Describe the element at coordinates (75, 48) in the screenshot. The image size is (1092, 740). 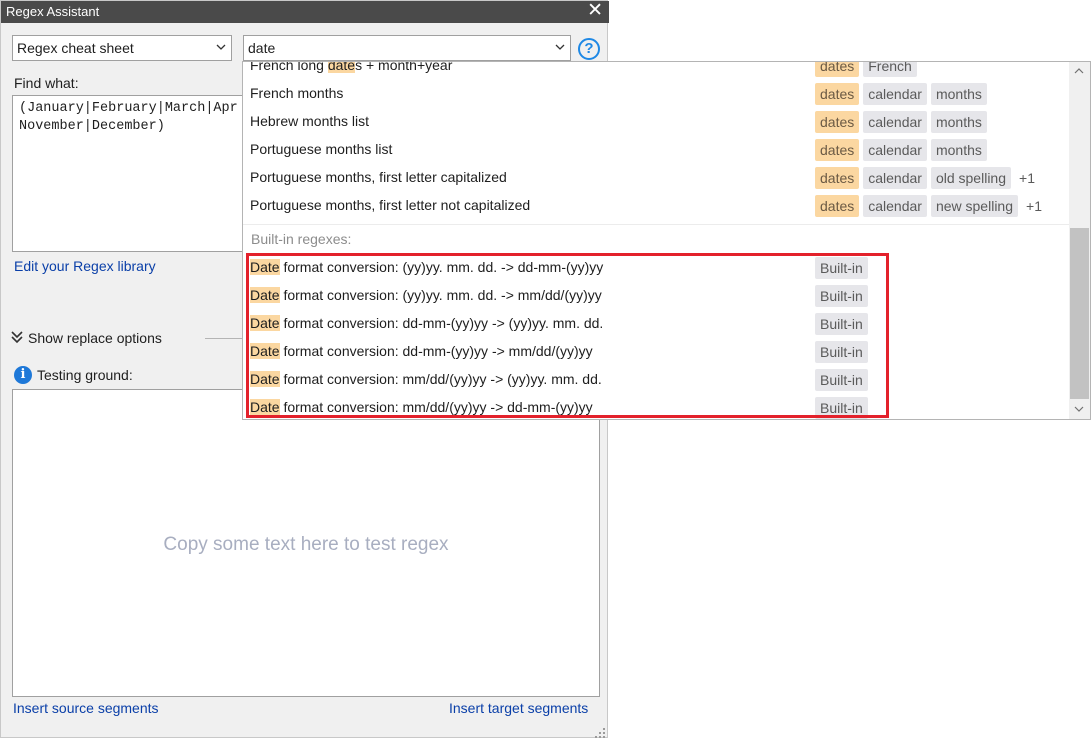
I see `library-select-value: Regex cheat sheet` at that location.